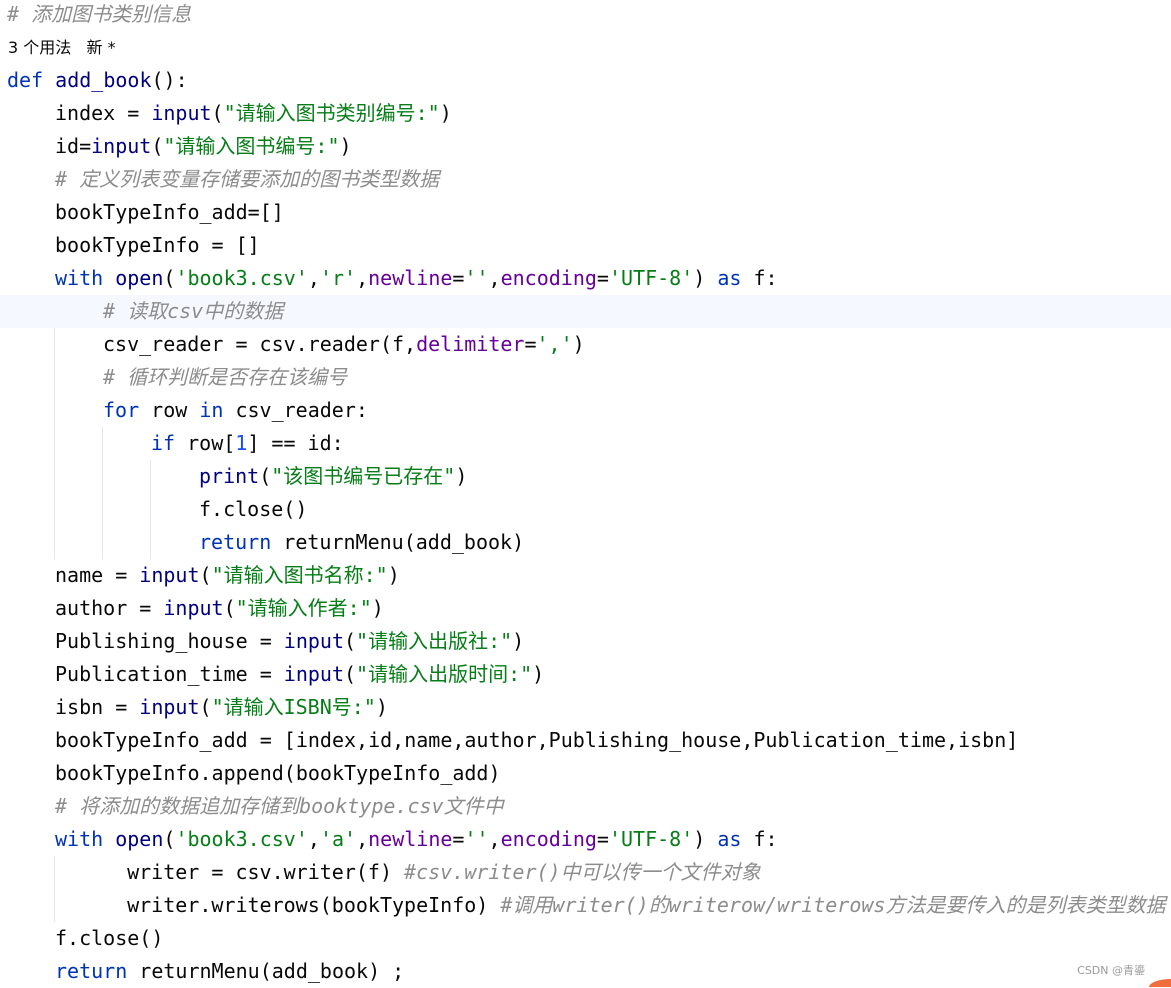 The height and width of the screenshot is (988, 1171). I want to click on code-comment: # 读取csv中的数据, so click(193, 311).